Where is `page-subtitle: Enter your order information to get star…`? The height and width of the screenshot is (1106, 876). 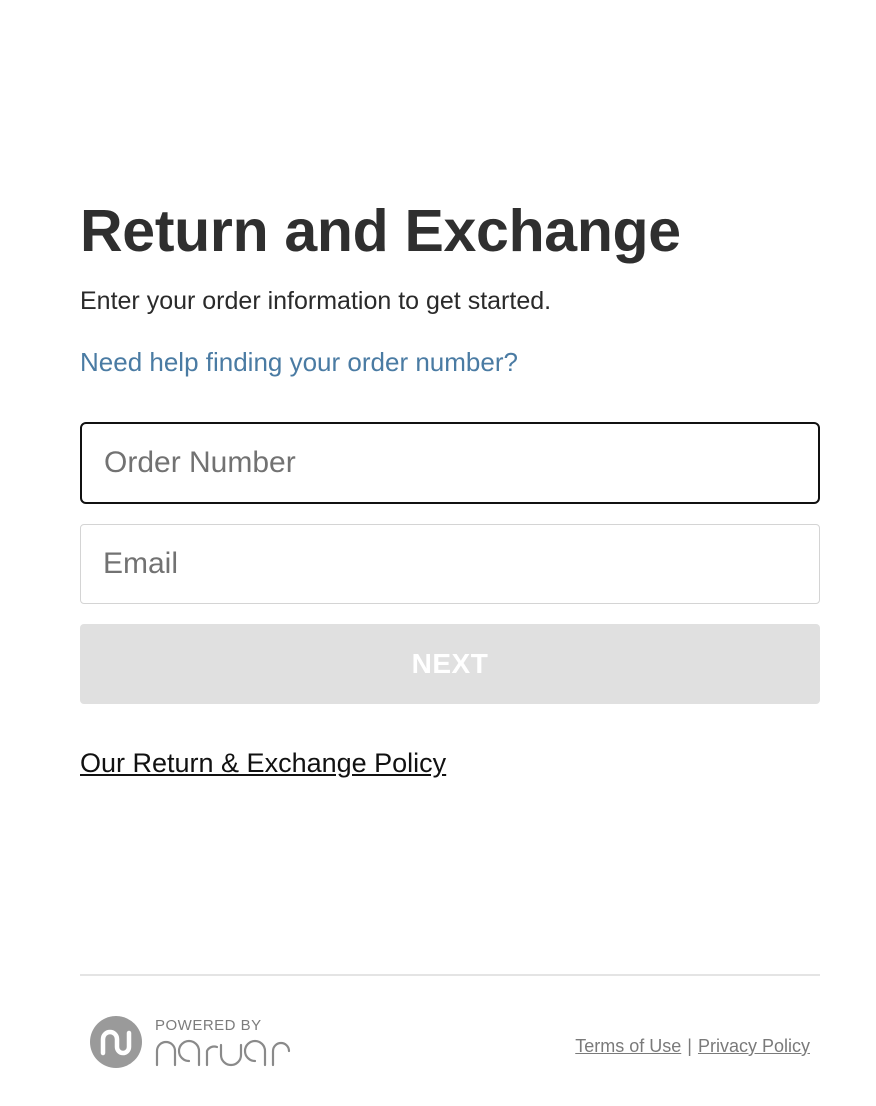
page-subtitle: Enter your order information to get star… is located at coordinates (316, 301).